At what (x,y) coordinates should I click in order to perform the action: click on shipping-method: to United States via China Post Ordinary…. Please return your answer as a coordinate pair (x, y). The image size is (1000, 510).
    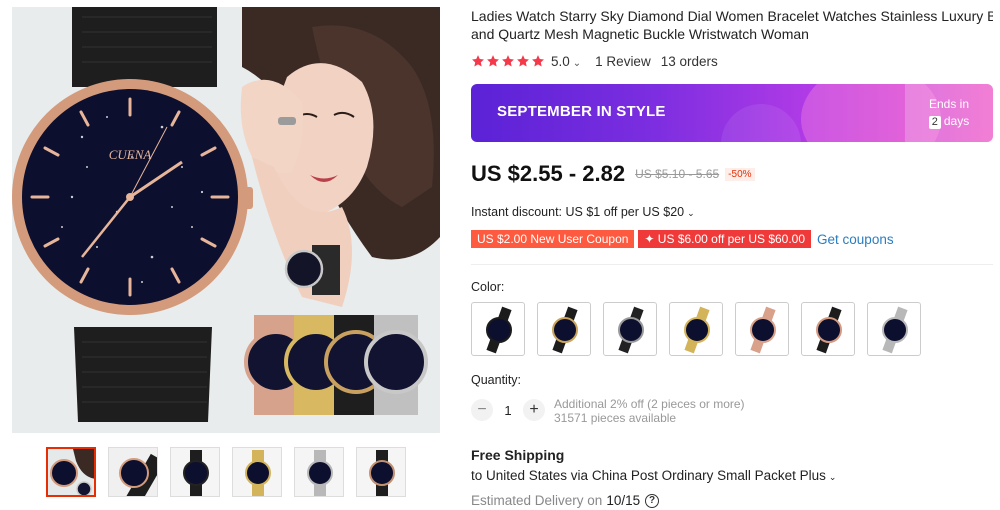
    Looking at the image, I should click on (653, 475).